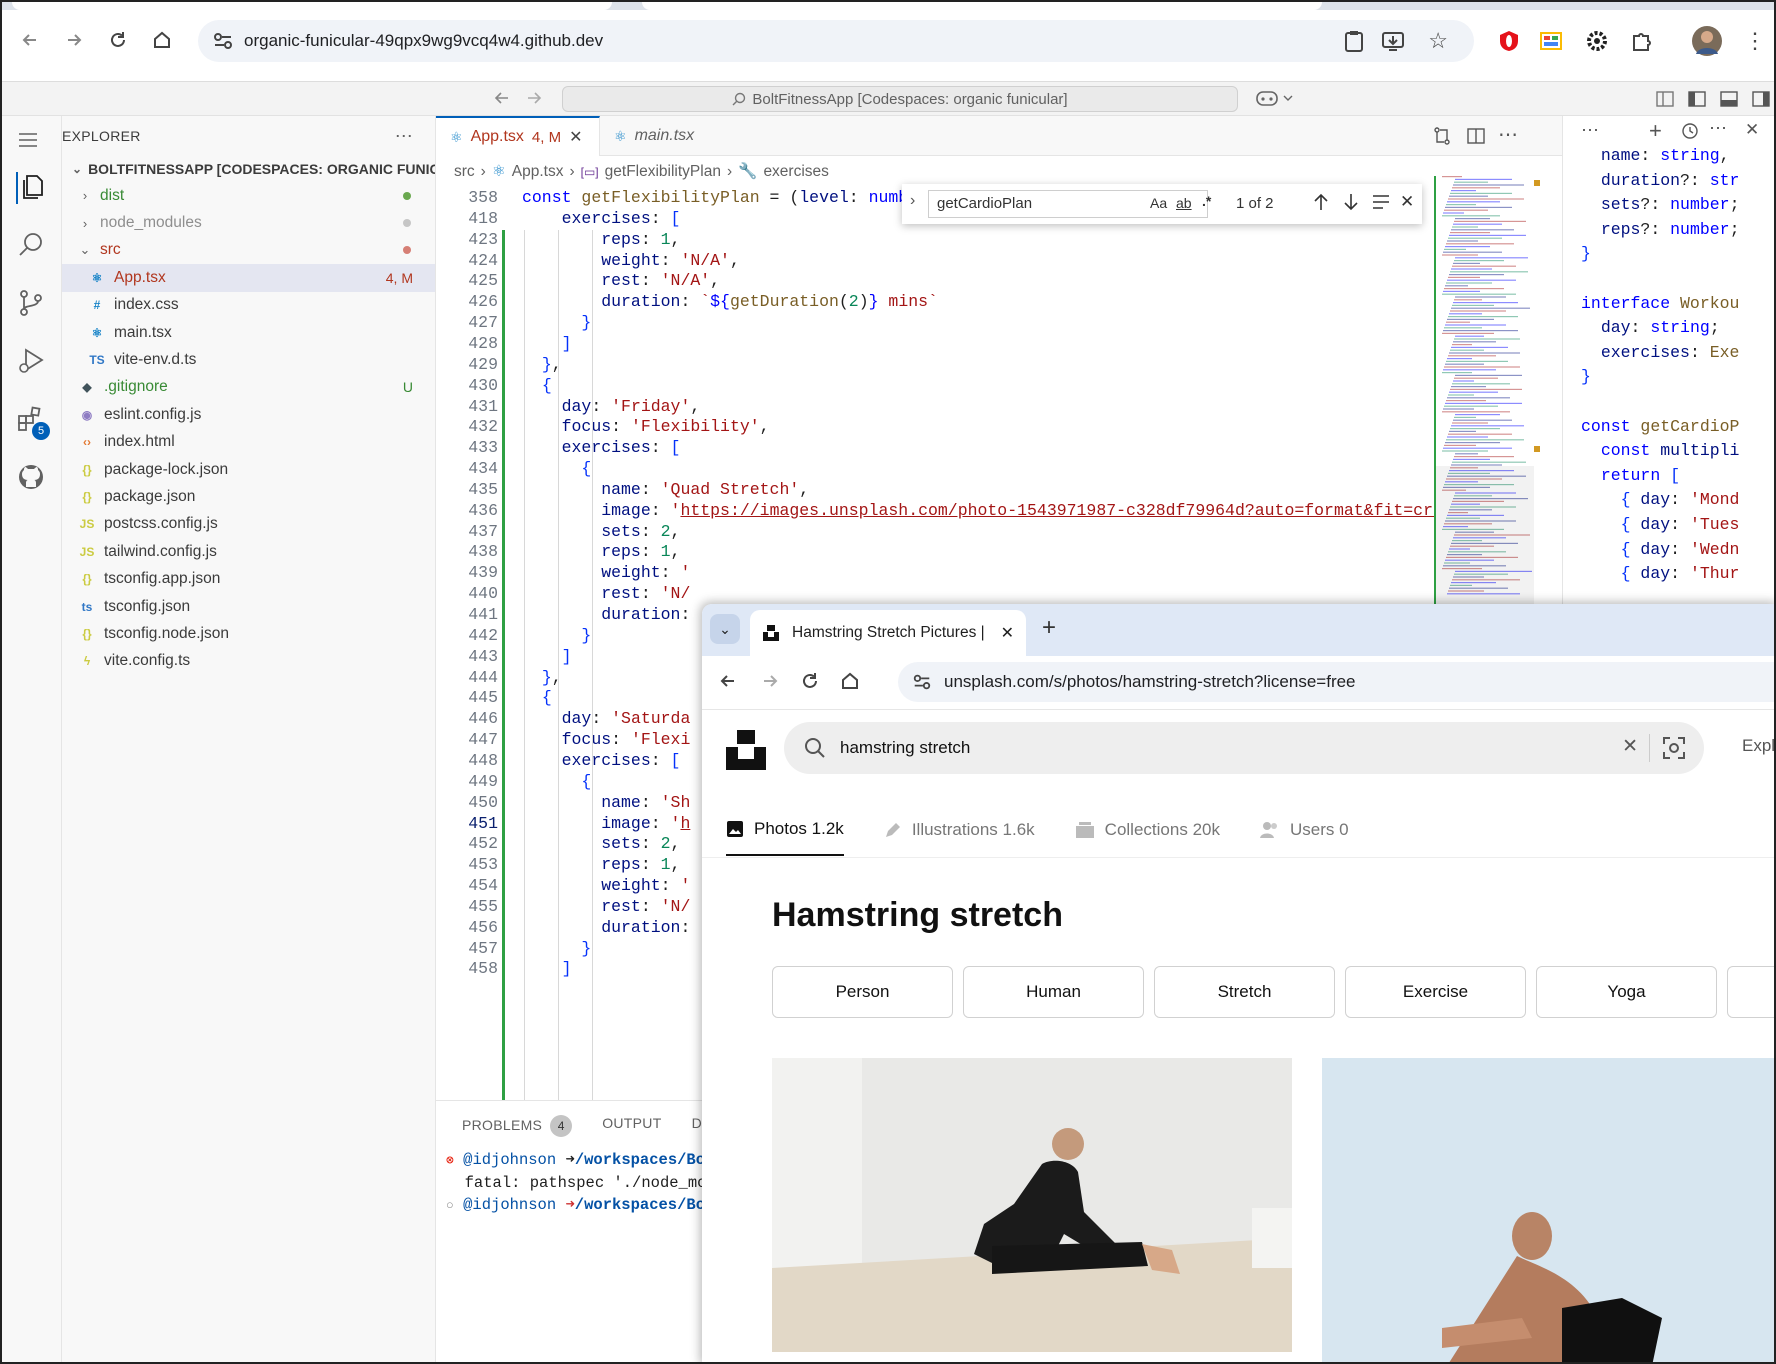 This screenshot has height=1364, width=1776. What do you see at coordinates (32, 478) in the screenshot?
I see `github-icon` at bounding box center [32, 478].